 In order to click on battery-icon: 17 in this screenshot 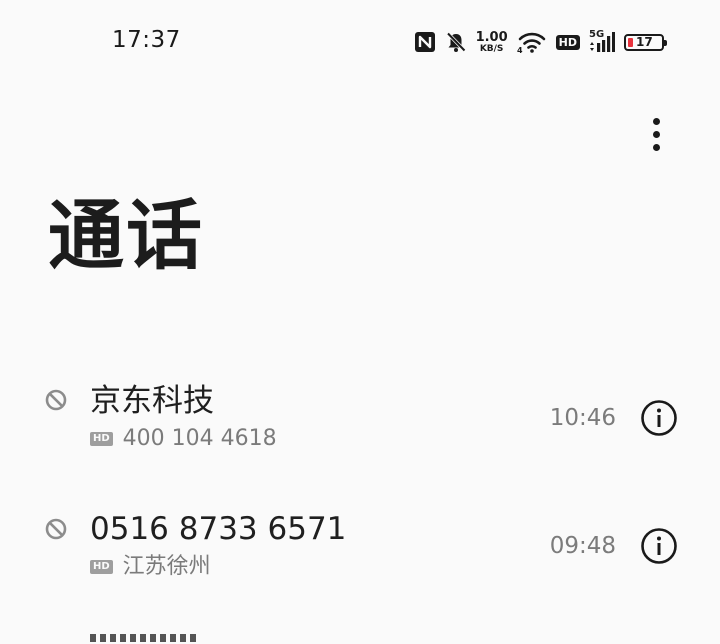, I will do `click(645, 42)`.